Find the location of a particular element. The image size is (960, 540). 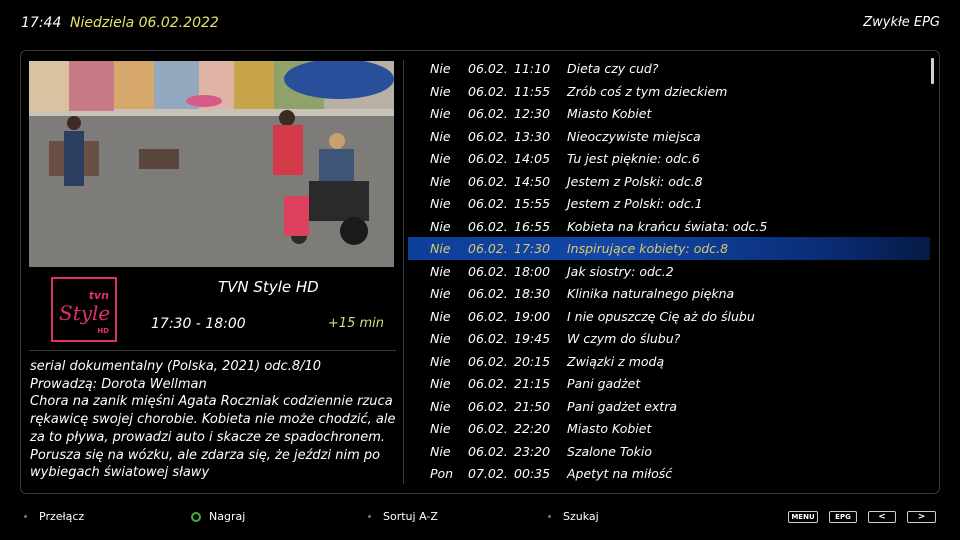

epg-row: Nie 06.02. 18:30 Klinika naturalnego piękna is located at coordinates (669, 293).